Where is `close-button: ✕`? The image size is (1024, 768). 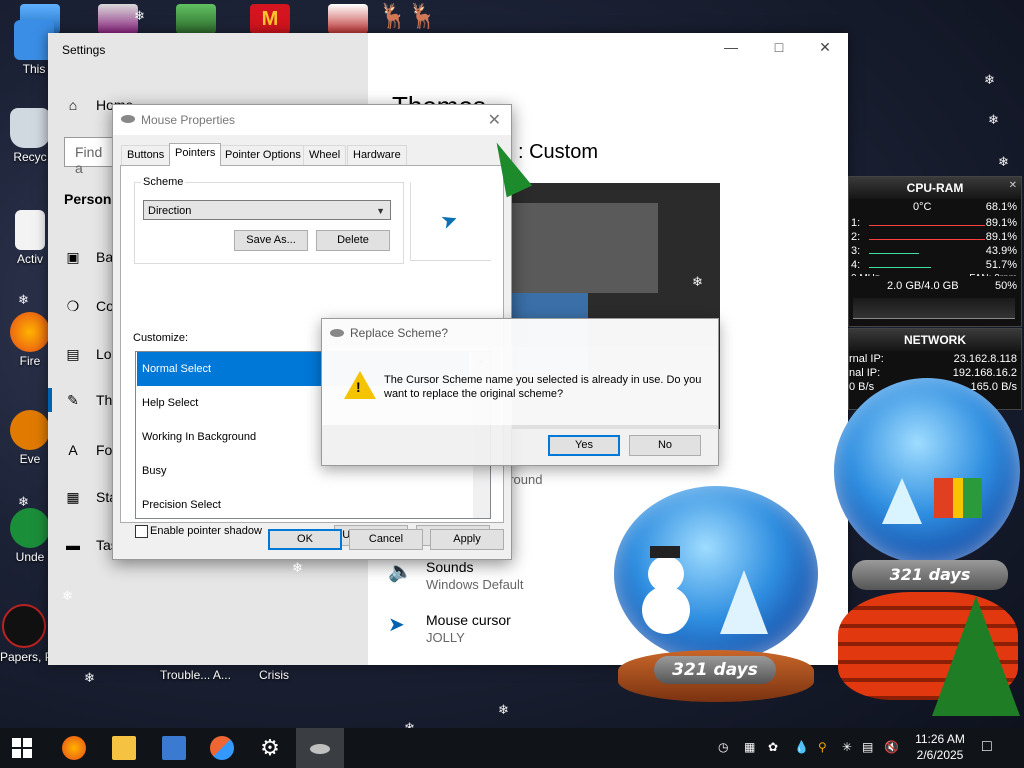
close-button: ✕ is located at coordinates (825, 49).